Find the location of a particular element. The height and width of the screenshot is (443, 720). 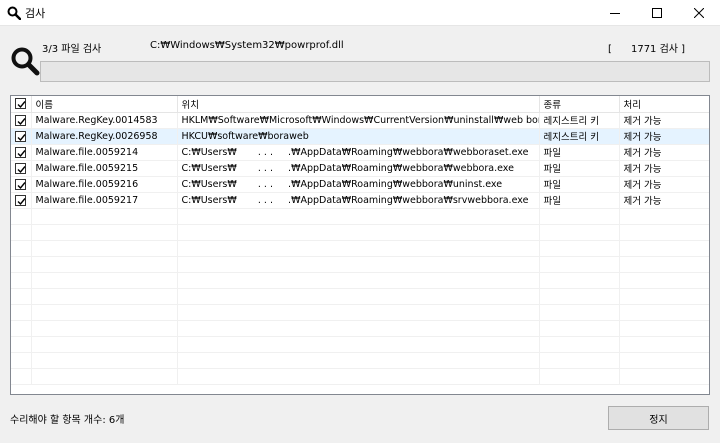

scan-progress-bar is located at coordinates (375, 71).